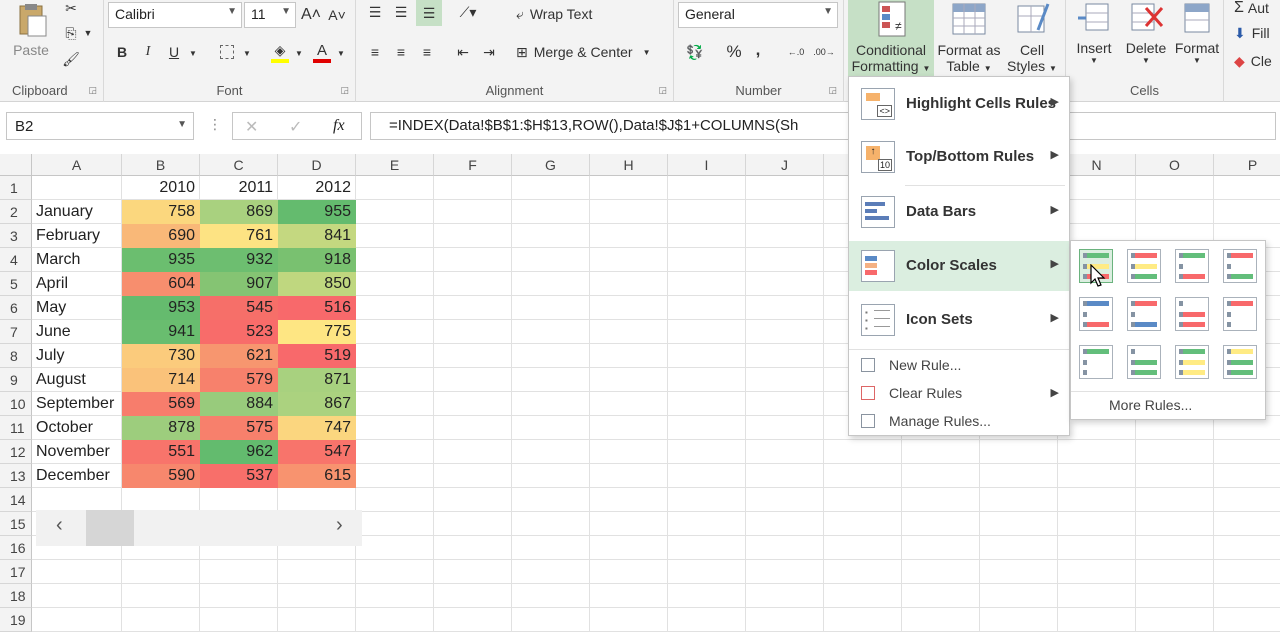  What do you see at coordinates (161, 188) in the screenshot?
I see `year-header-cell: 2010` at bounding box center [161, 188].